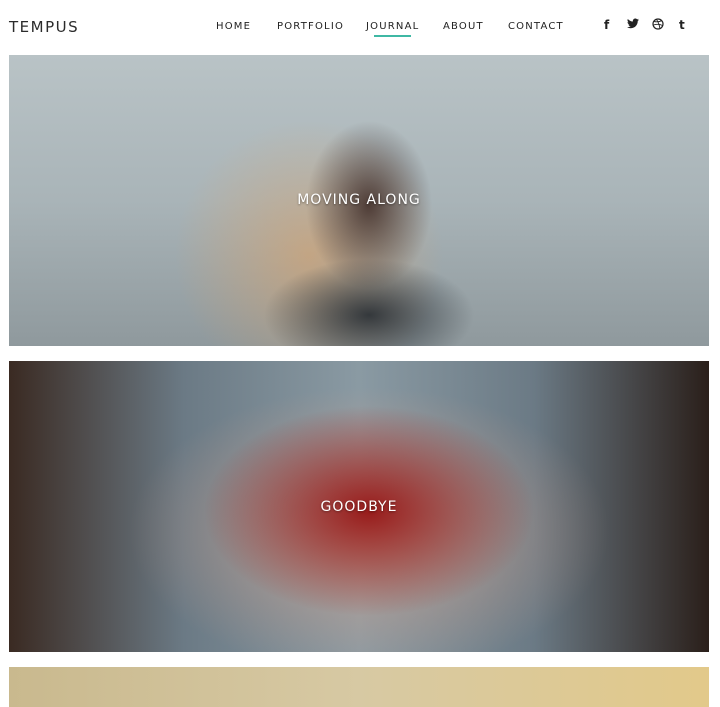 The width and height of the screenshot is (720, 707). What do you see at coordinates (633, 25) in the screenshot?
I see `twitter-icon` at bounding box center [633, 25].